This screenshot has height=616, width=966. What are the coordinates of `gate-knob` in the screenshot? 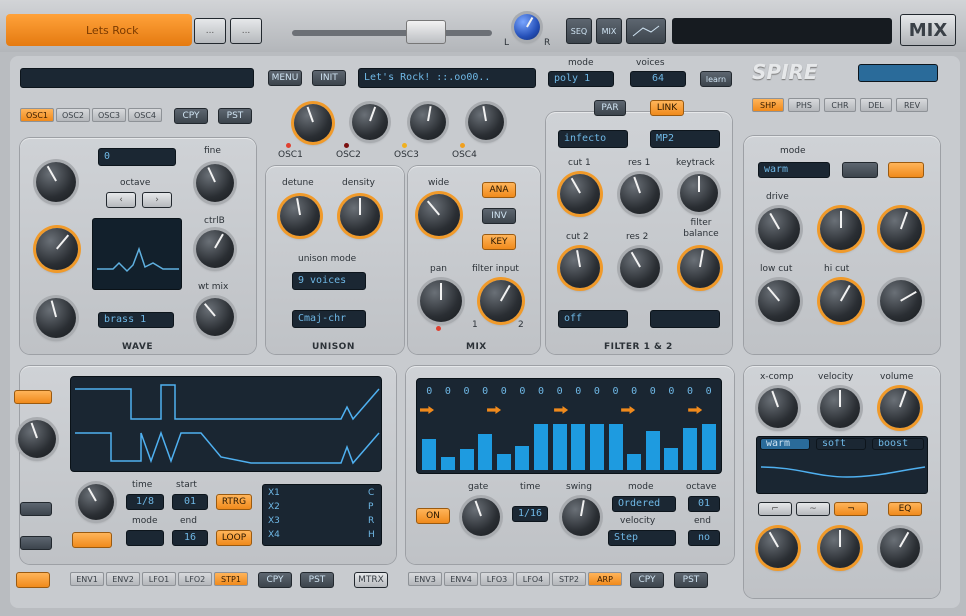 It's located at (481, 517).